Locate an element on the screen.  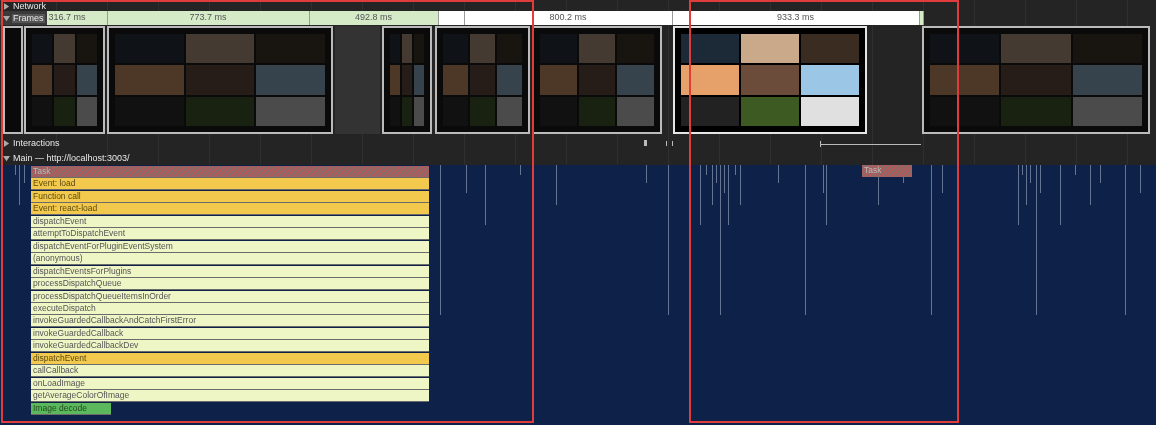
flame-entry: Event: react-load is located at coordinates (230, 209).